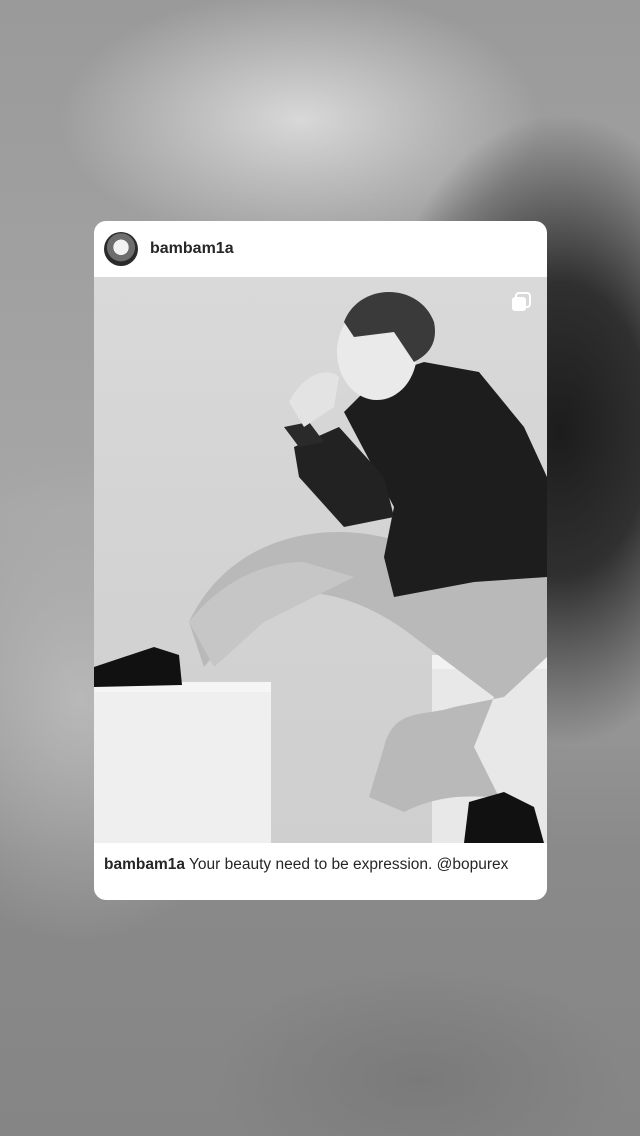 This screenshot has height=1136, width=640. Describe the element at coordinates (144, 864) in the screenshot. I see `caption-username: bambam1a` at that location.